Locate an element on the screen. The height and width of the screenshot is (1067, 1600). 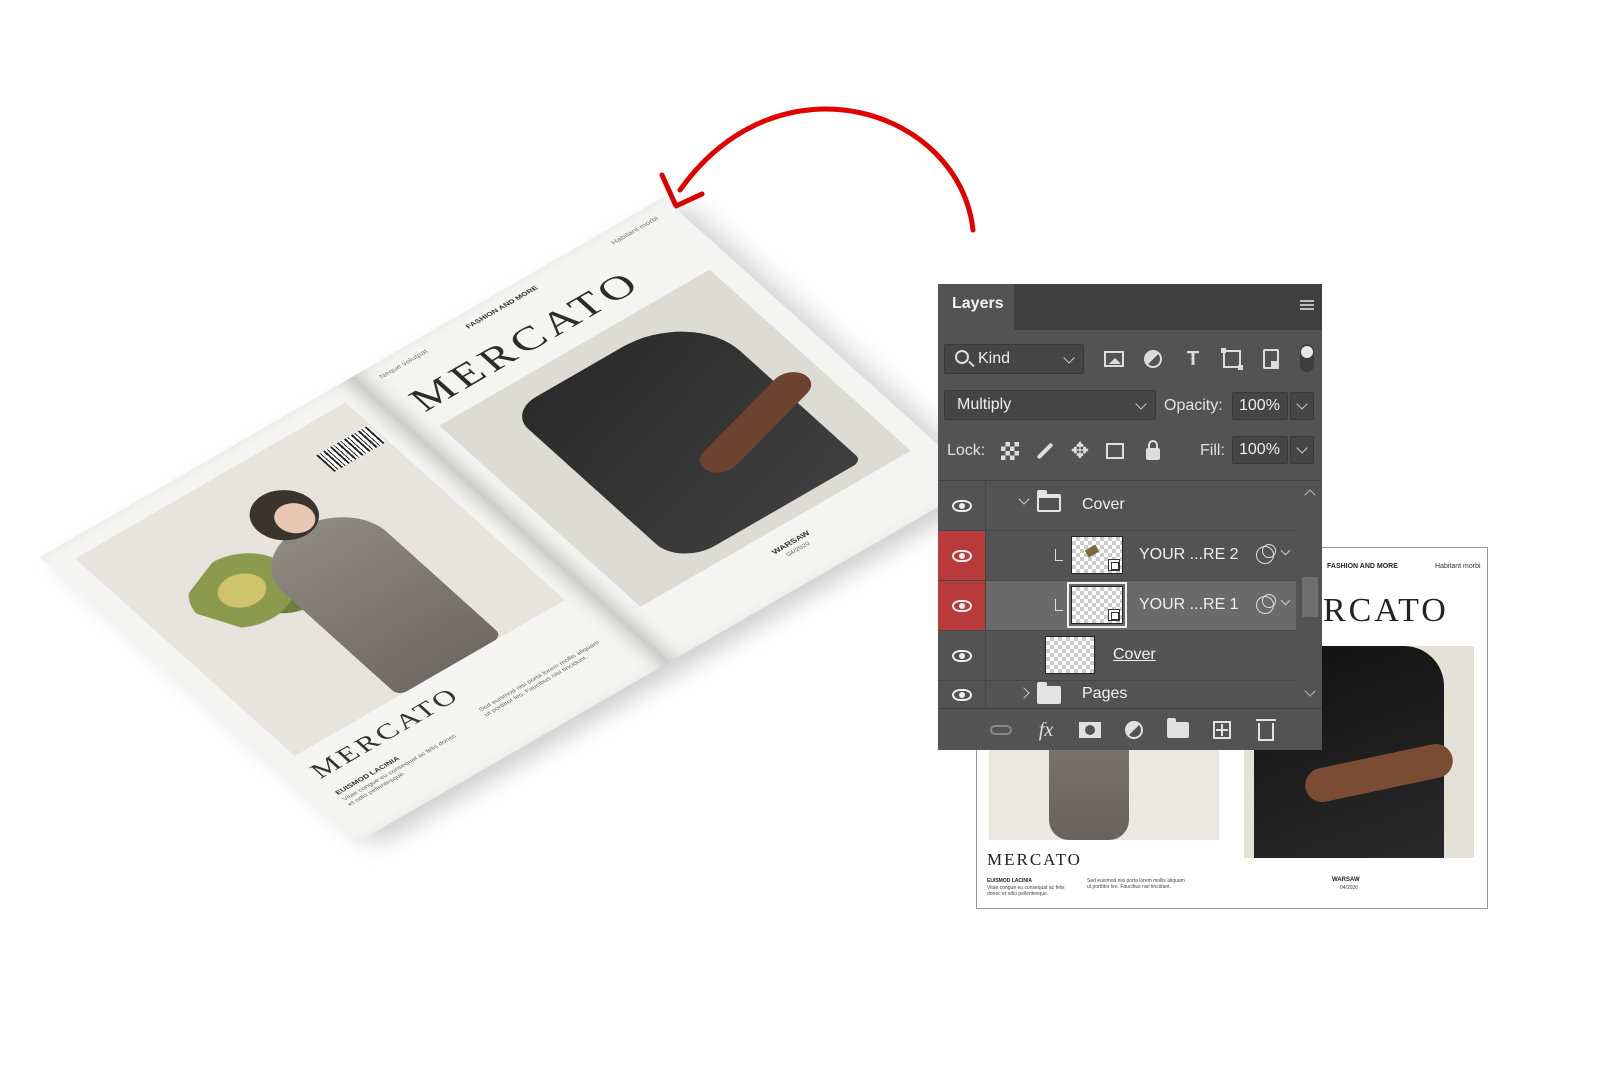
opacity-dropdown-button is located at coordinates (1302, 406).